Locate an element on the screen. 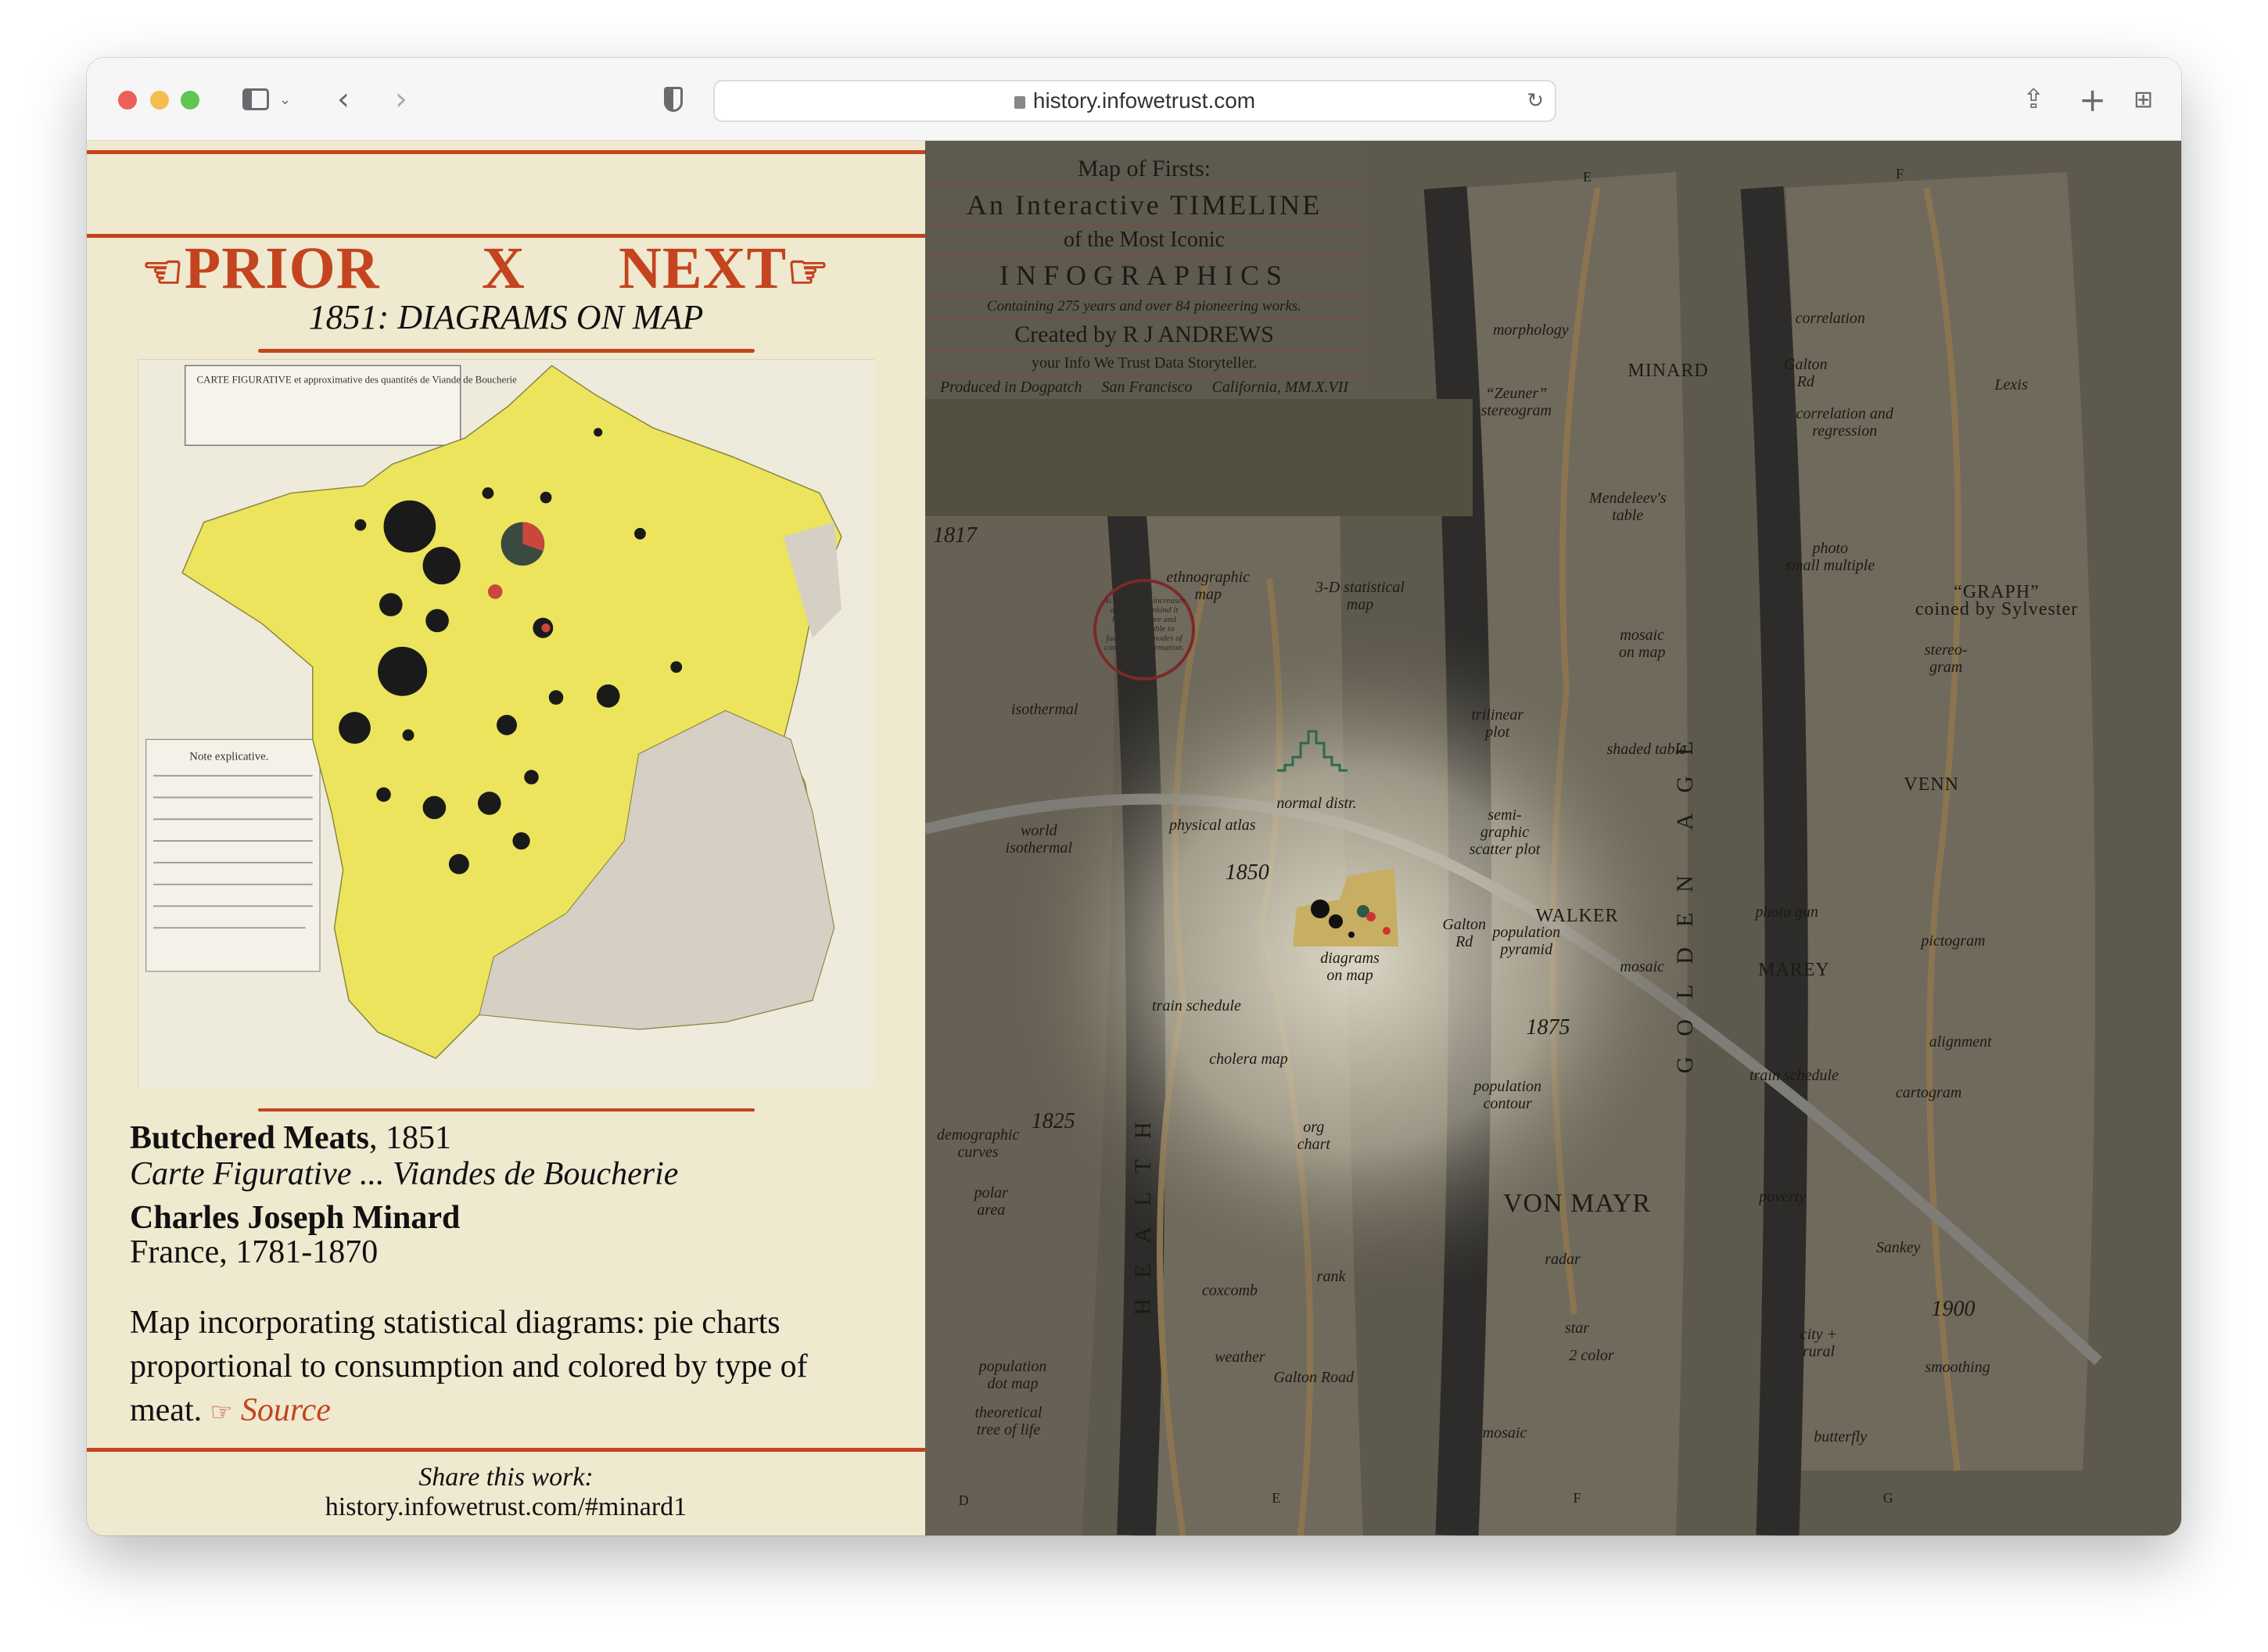 This screenshot has height=1652, width=2268. address-bar: history.infowetrust.com ↻ is located at coordinates (1134, 101).